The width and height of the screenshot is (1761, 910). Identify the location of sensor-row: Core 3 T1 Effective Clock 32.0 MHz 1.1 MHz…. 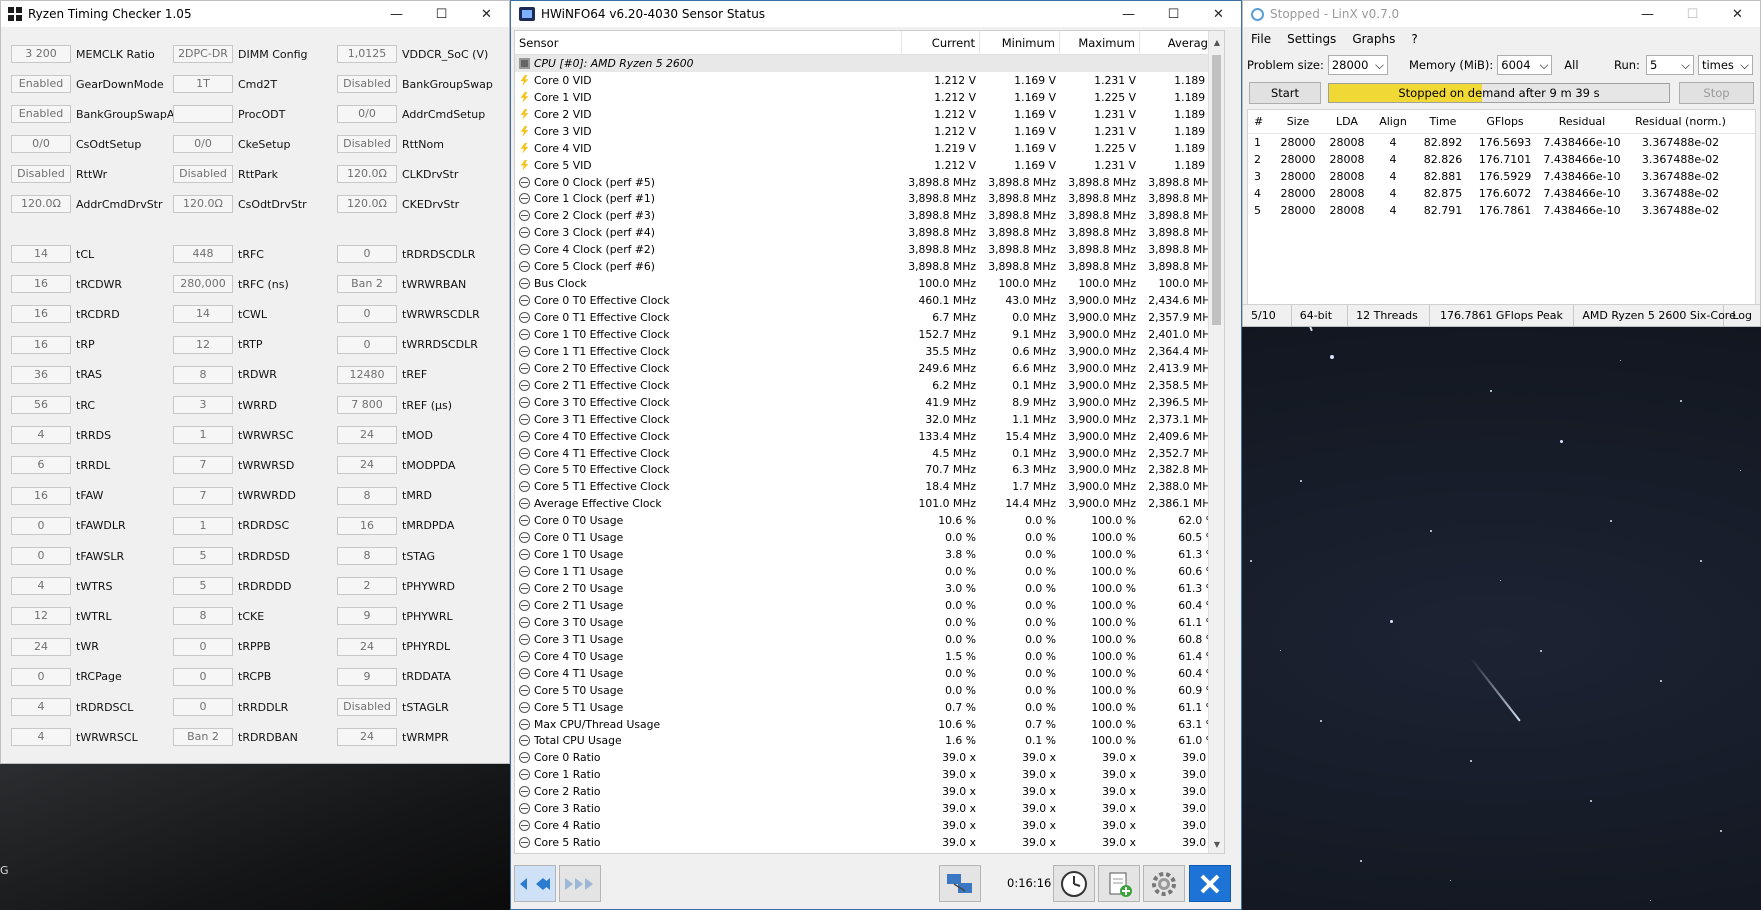
(869, 419).